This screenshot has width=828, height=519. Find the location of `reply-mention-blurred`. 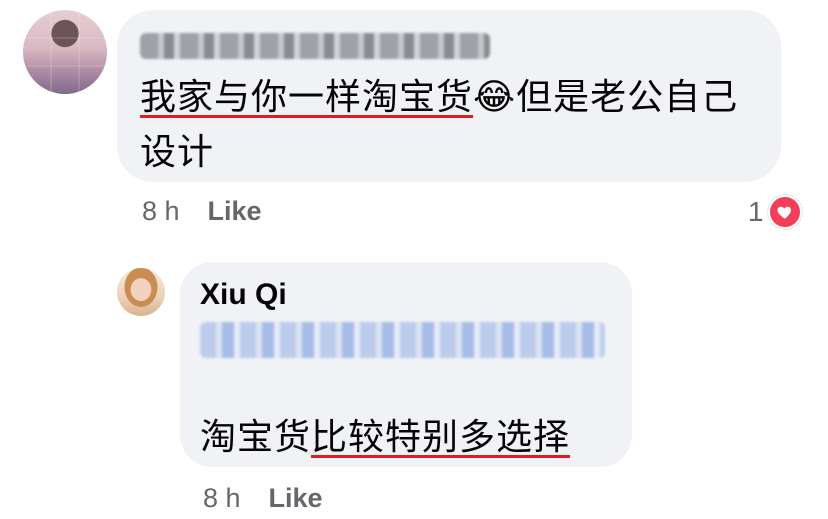

reply-mention-blurred is located at coordinates (402, 340).